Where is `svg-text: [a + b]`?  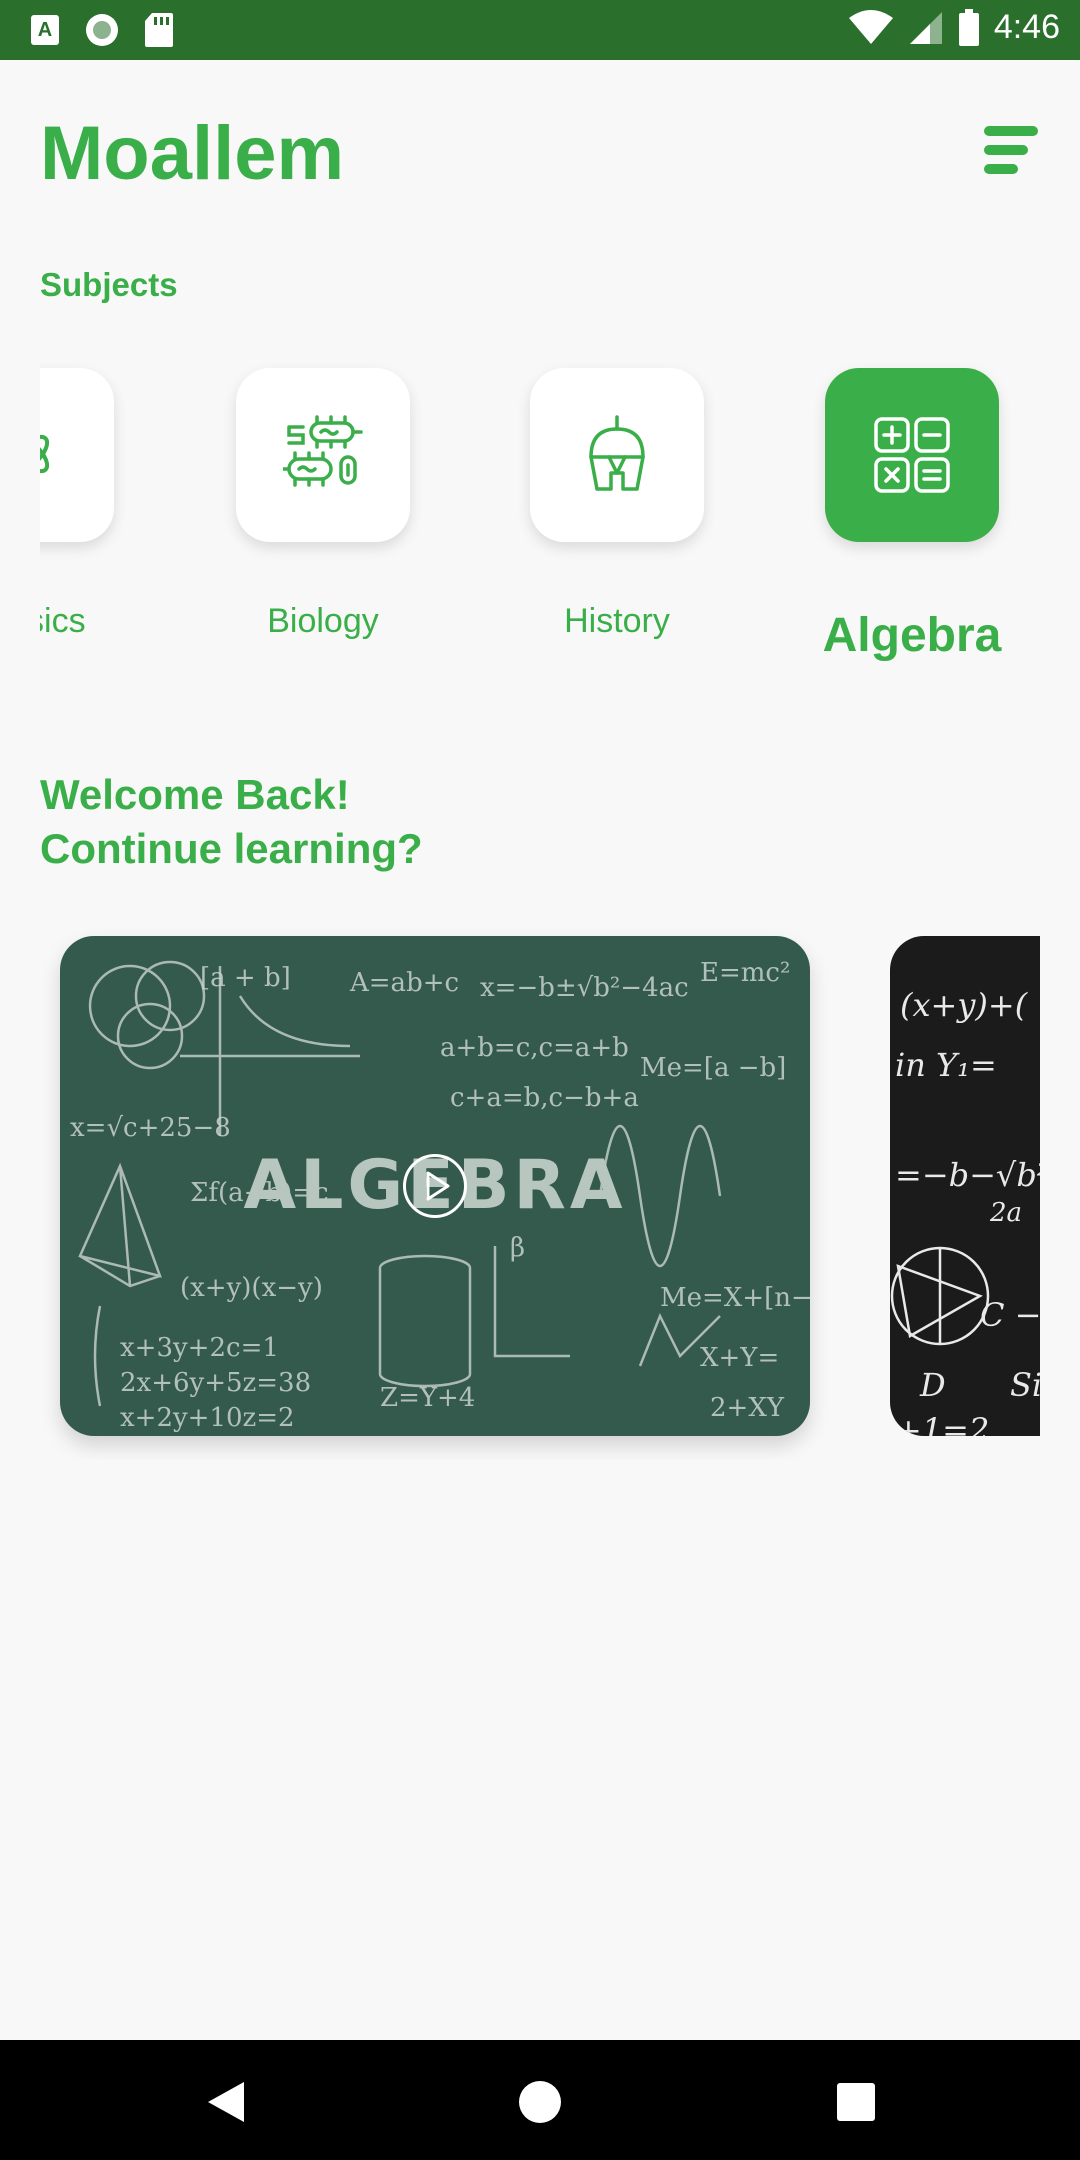 svg-text: [a + b] is located at coordinates (245, 978).